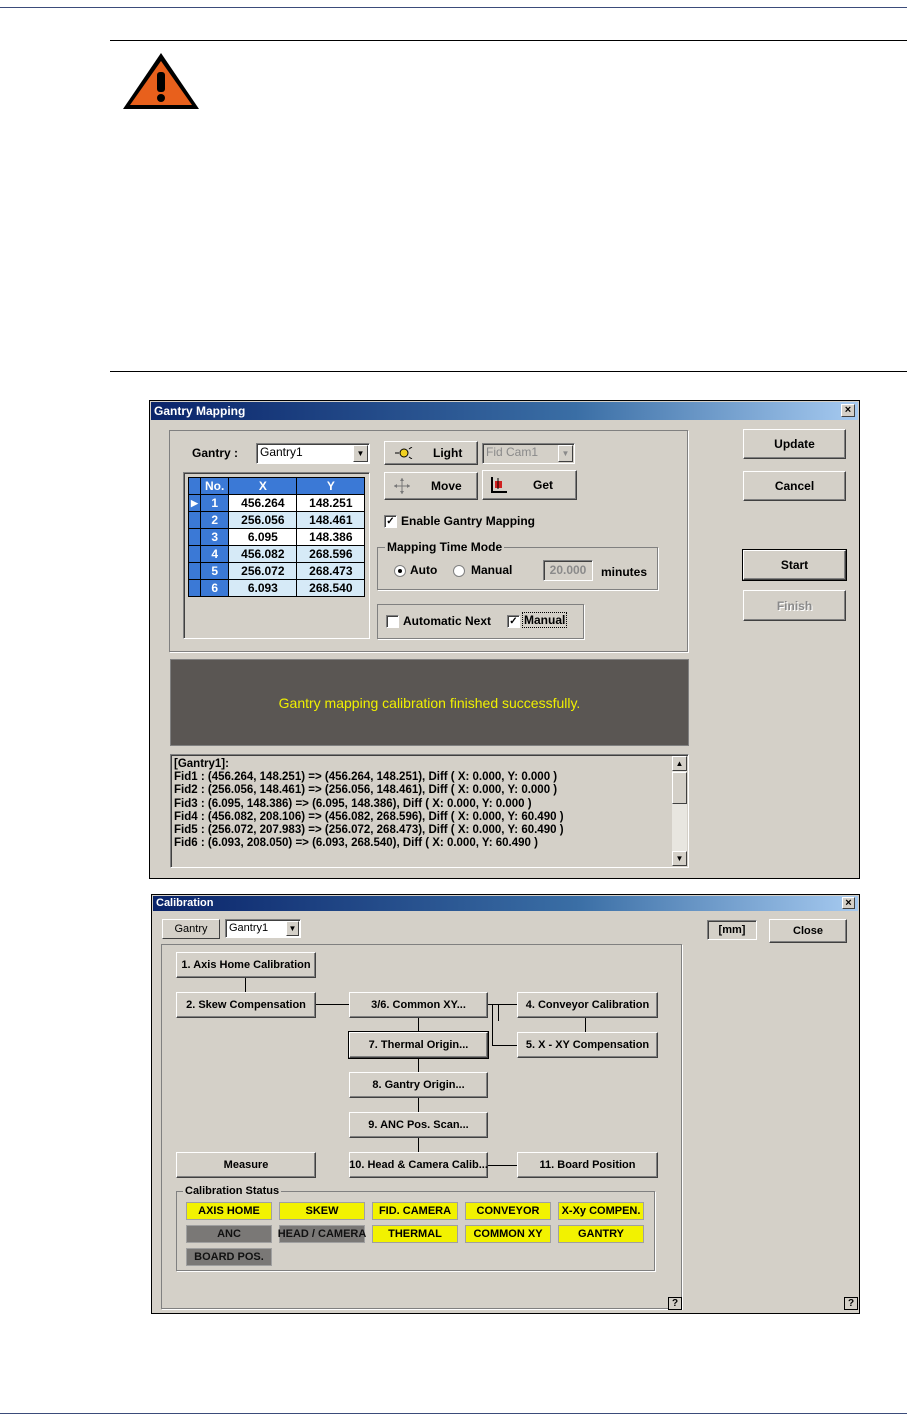 This screenshot has width=907, height=1424. I want to click on cell-x: 256.056, so click(263, 520).